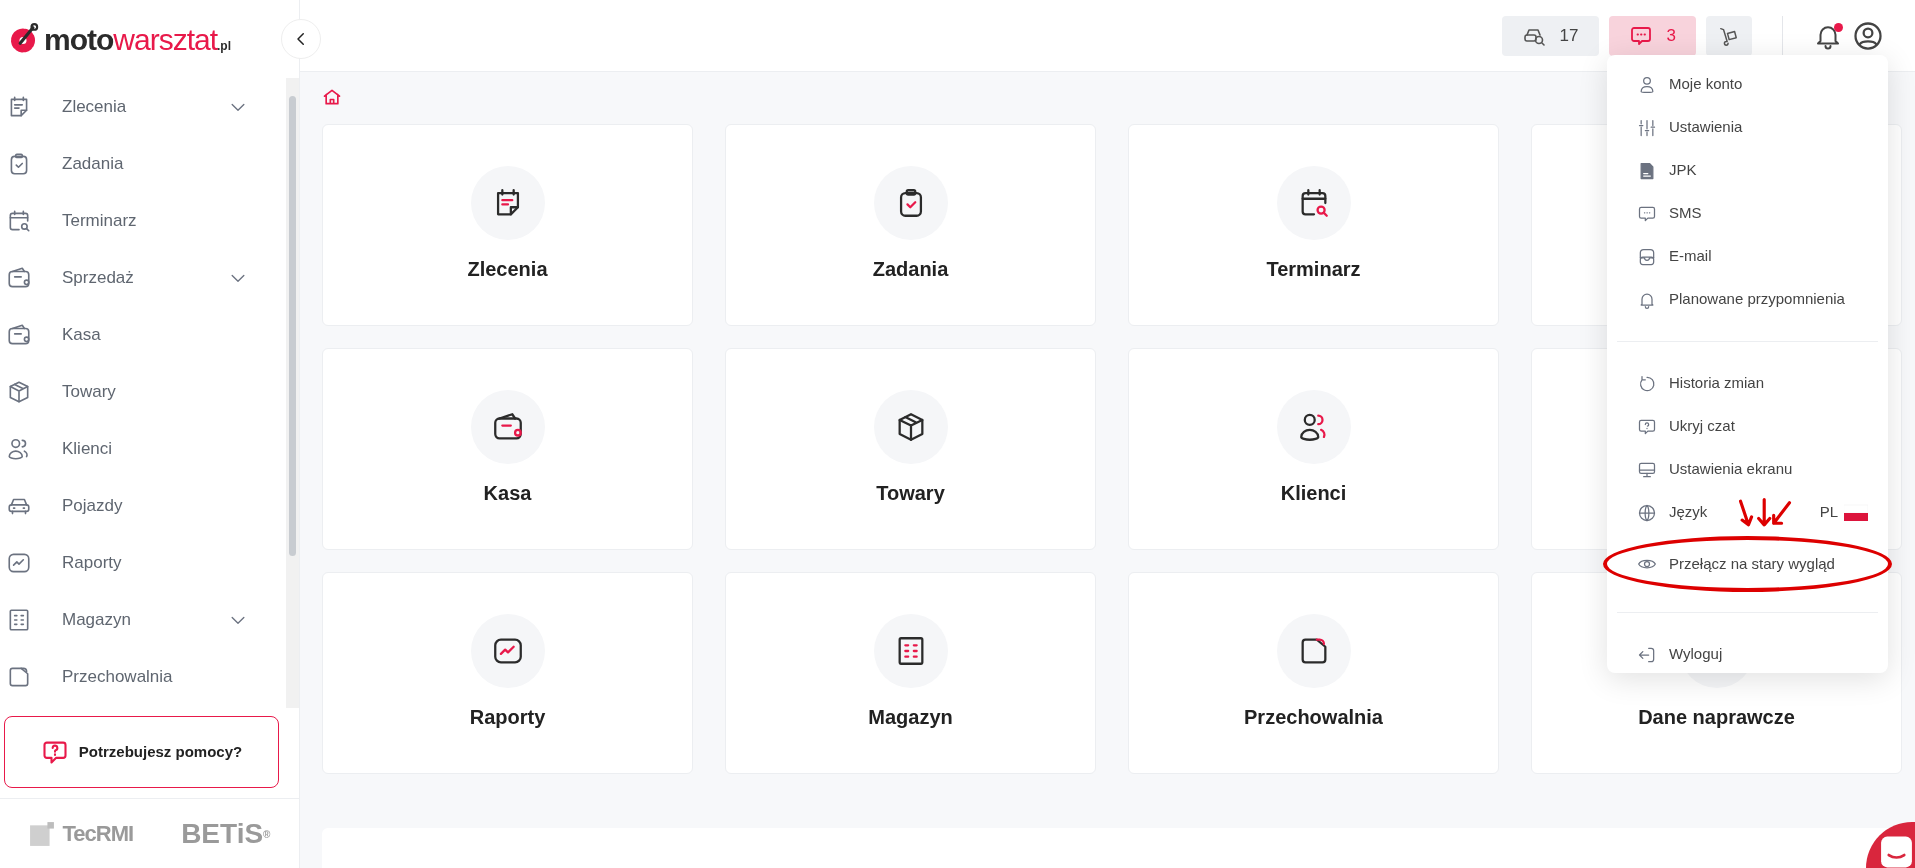 Image resolution: width=1915 pixels, height=868 pixels. Describe the element at coordinates (1313, 449) in the screenshot. I see `tile-card: Klienci` at that location.